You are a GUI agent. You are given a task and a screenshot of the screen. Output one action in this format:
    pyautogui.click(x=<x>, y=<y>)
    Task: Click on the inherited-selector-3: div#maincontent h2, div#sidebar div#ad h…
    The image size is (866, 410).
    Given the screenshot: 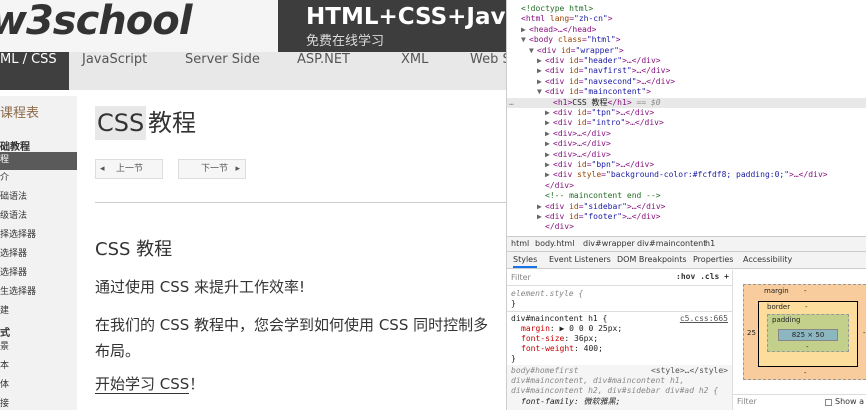 What is the action you would take?
    pyautogui.click(x=614, y=391)
    